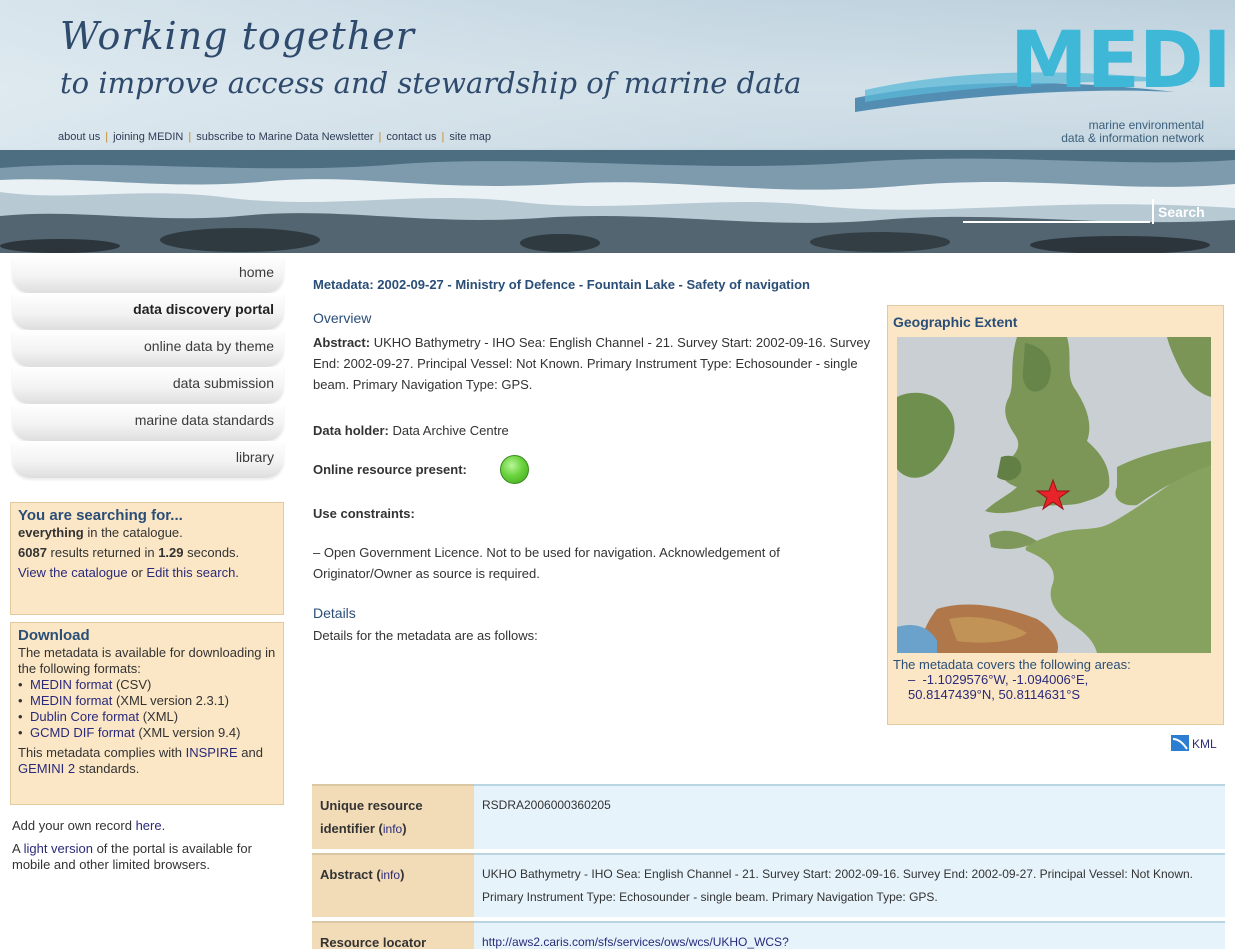 The image size is (1235, 949). I want to click on edit-search-link: Edit this search, so click(190, 572).